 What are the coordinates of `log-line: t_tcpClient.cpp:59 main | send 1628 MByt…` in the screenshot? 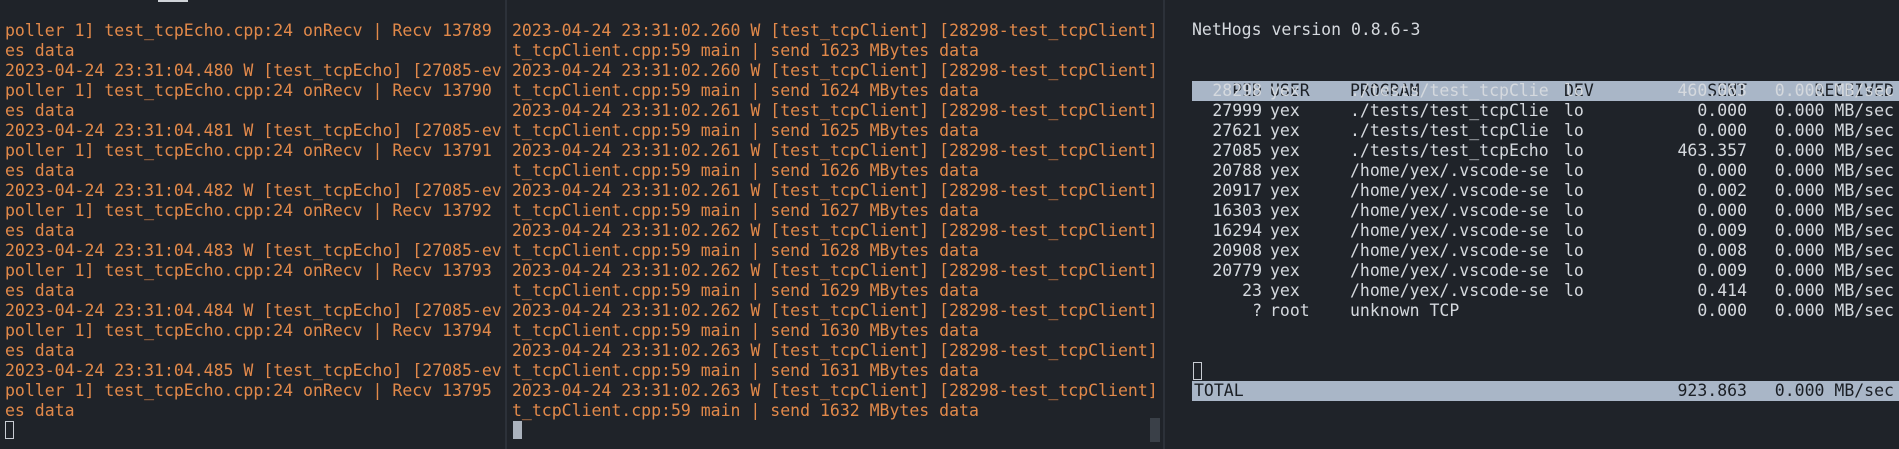 It's located at (745, 250).